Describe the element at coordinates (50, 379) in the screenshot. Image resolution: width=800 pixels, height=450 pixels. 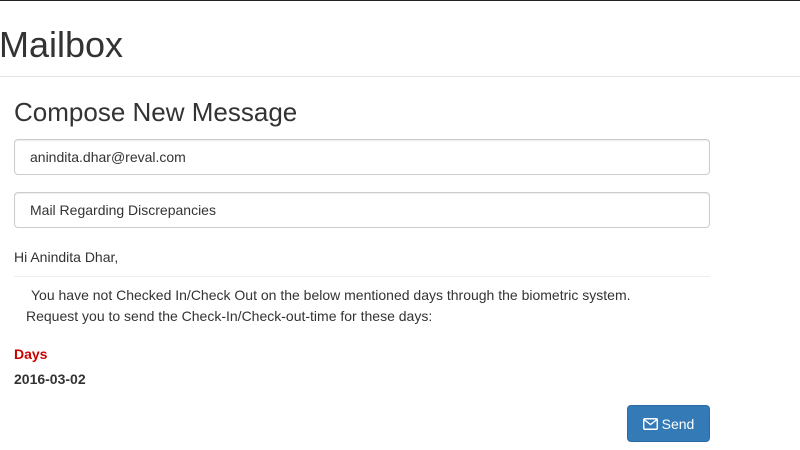
I see `day-value: 2016-03-02` at that location.